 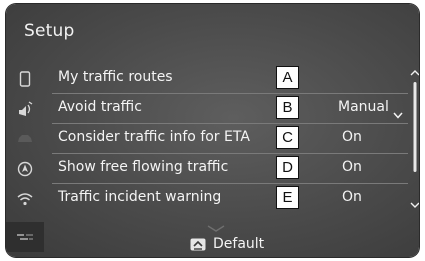 I want to click on page-title: Setup, so click(x=49, y=31).